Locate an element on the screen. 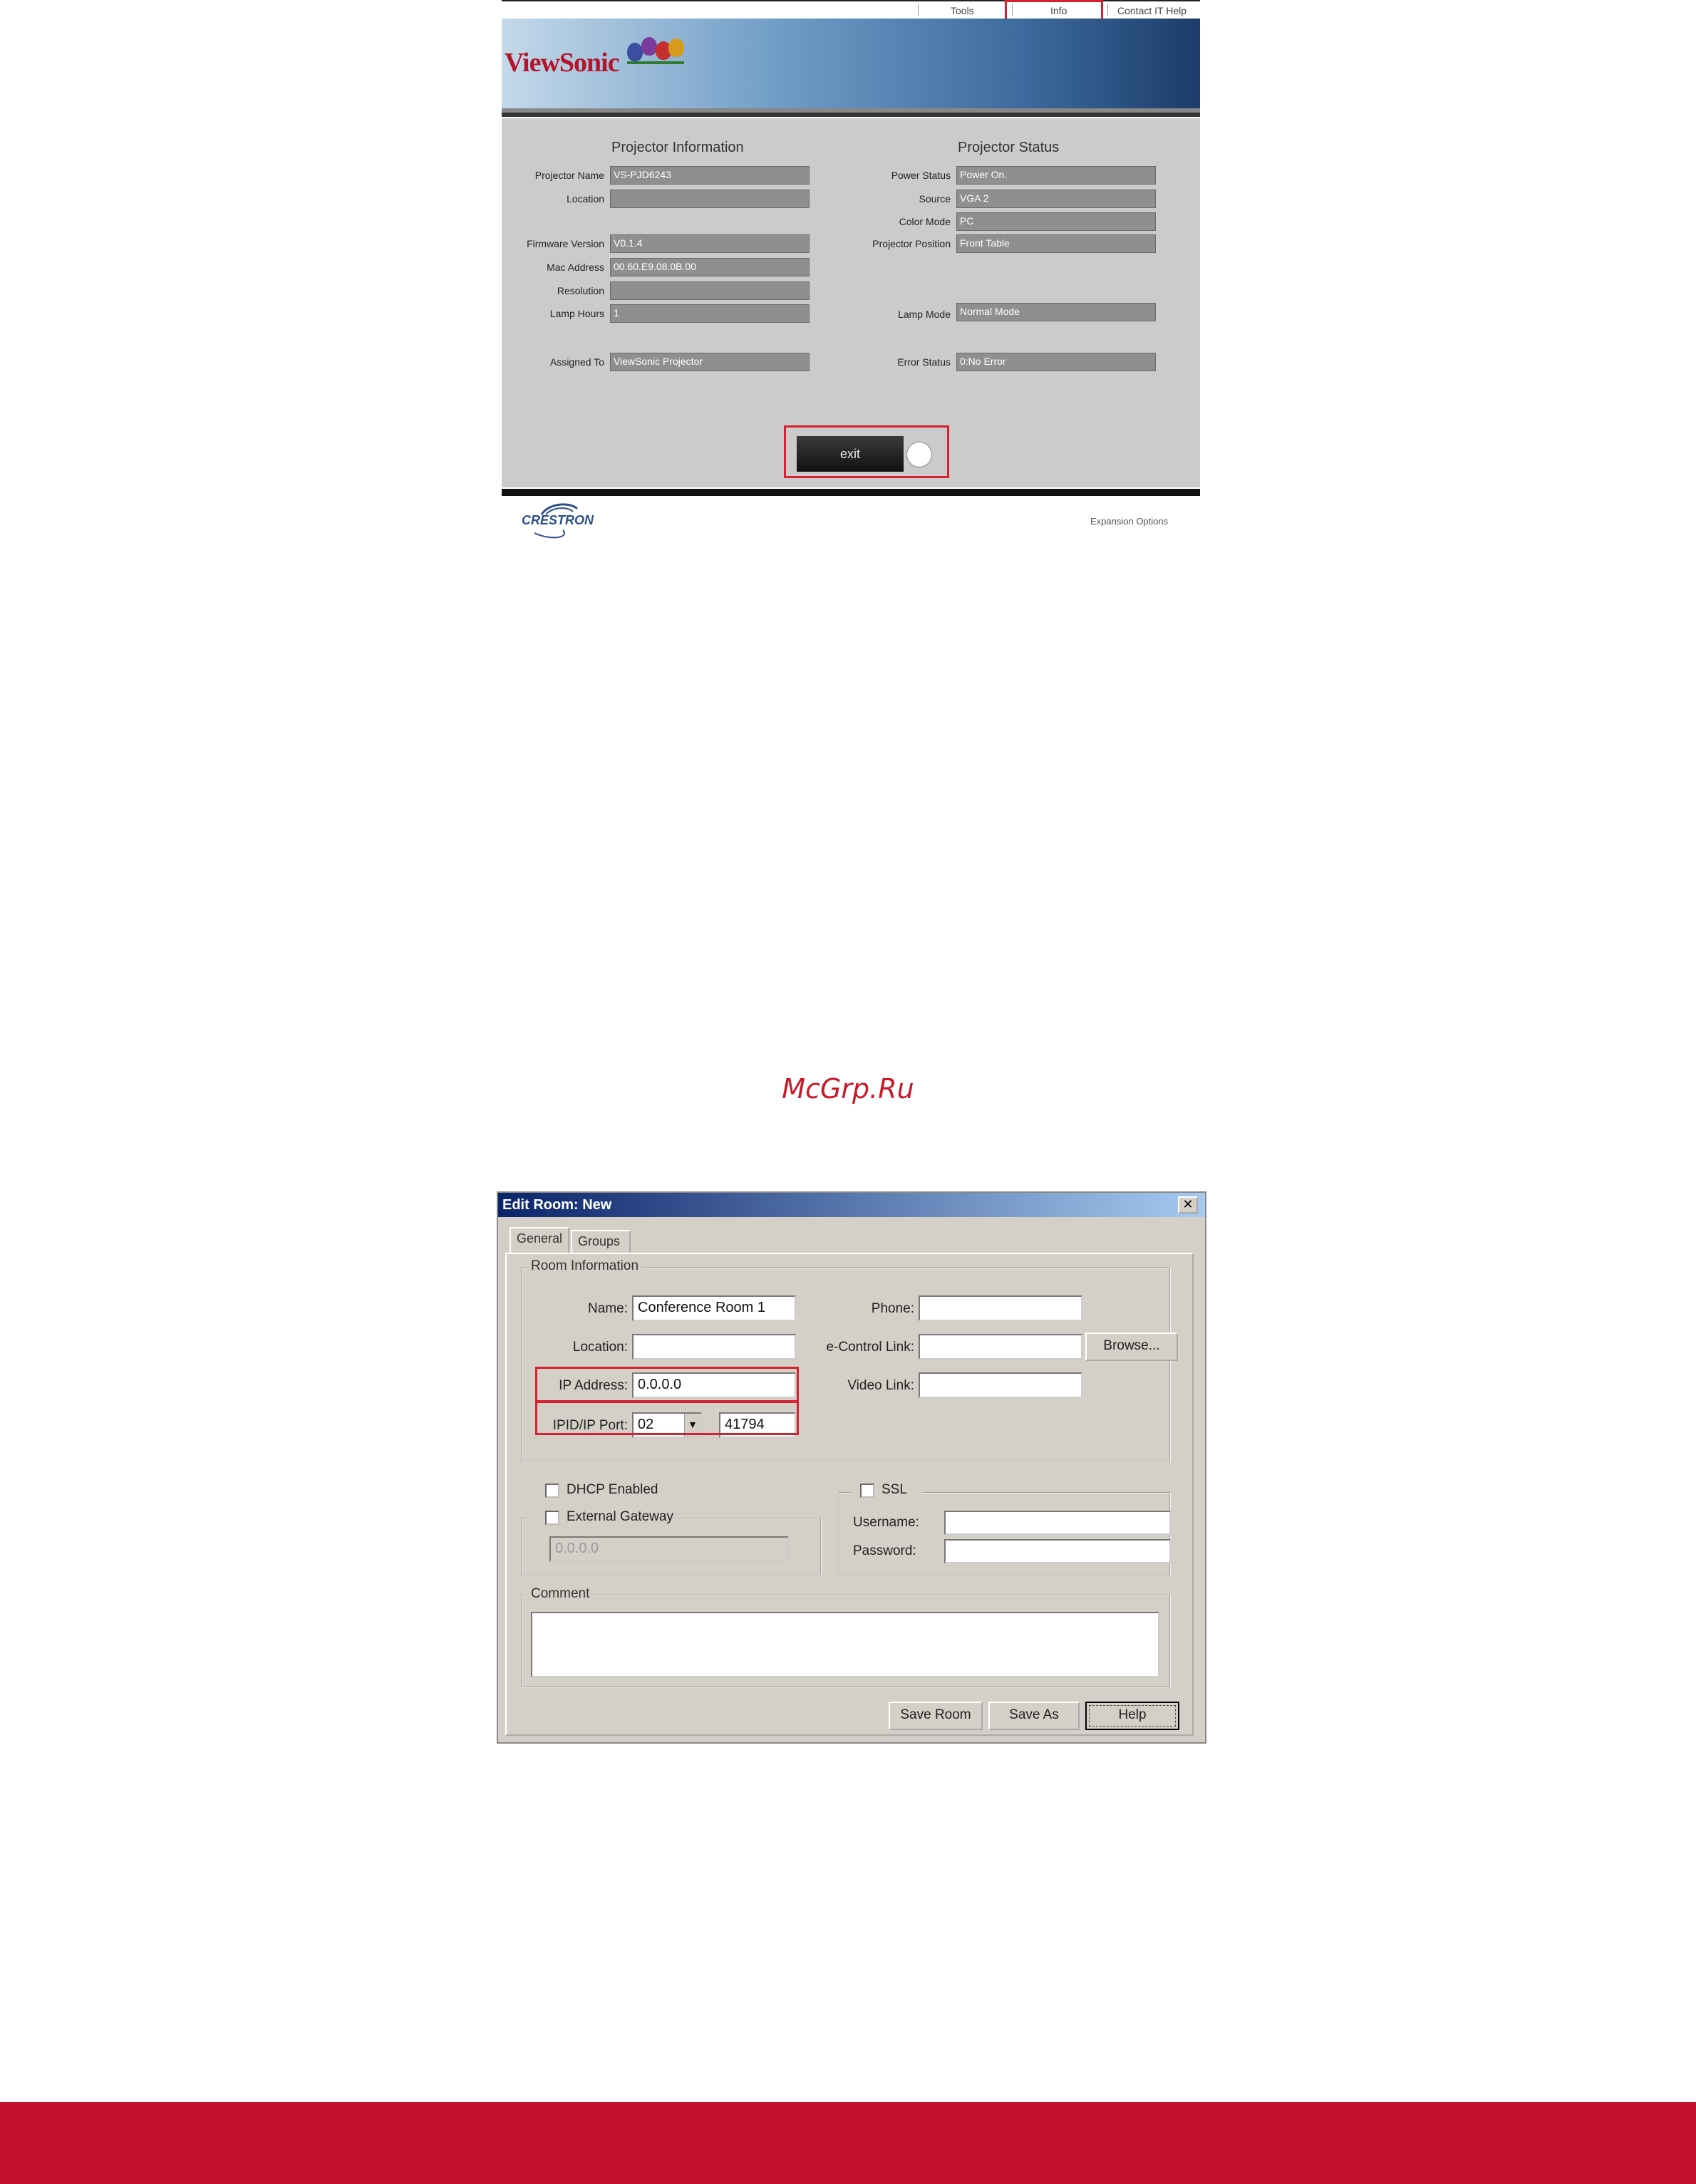 This screenshot has height=2184, width=1696. dialog-title: Edit Room: New is located at coordinates (557, 1205).